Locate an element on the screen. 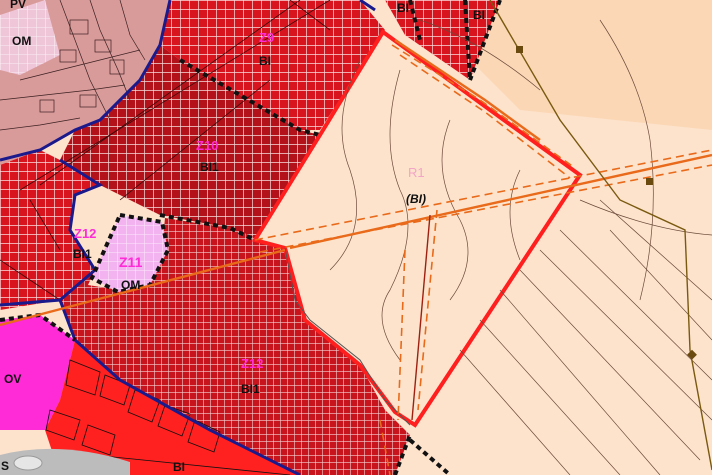 This screenshot has width=712, height=475. label-z12-main: Z12 is located at coordinates (252, 363).